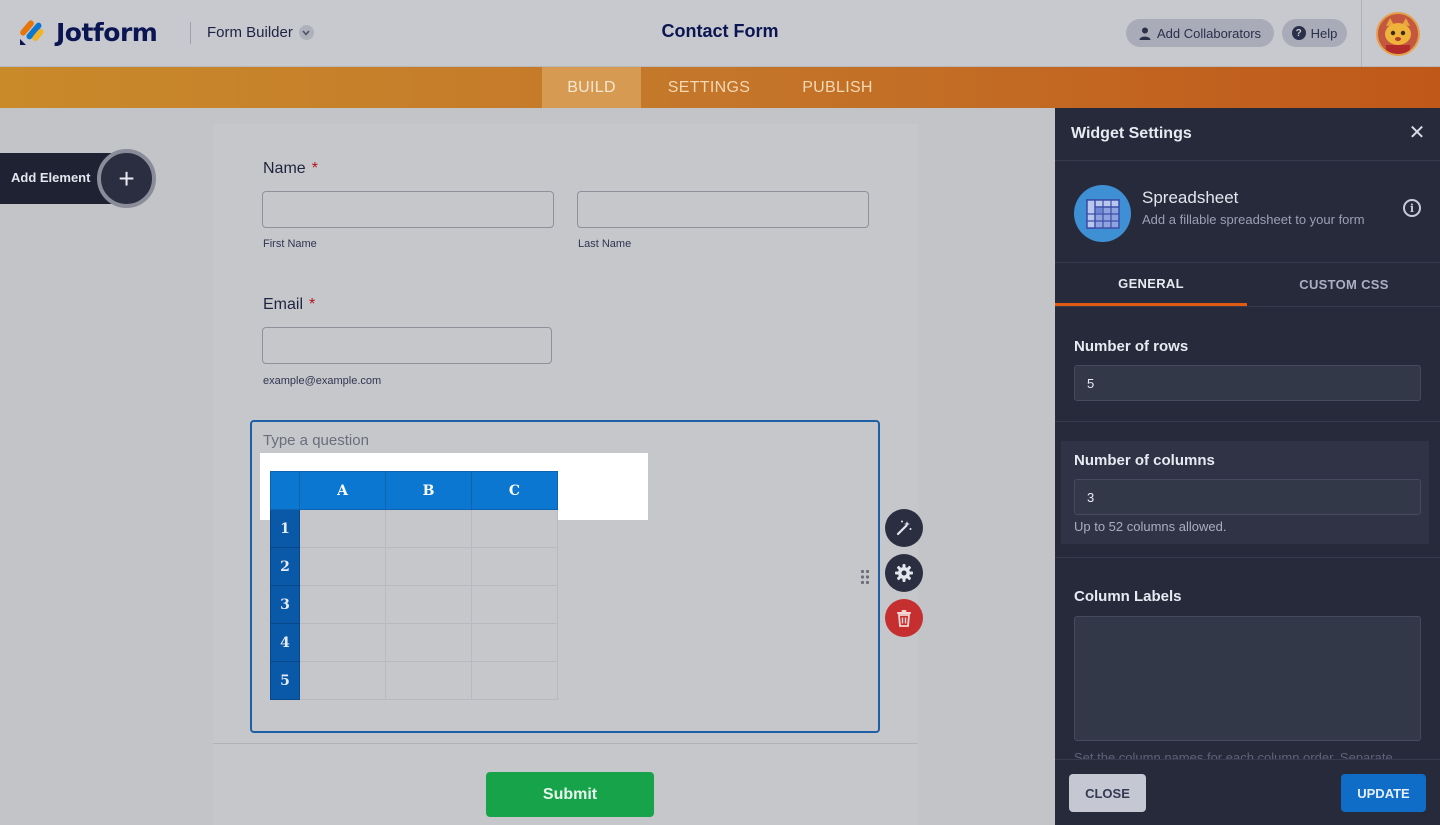 The image size is (1440, 825). What do you see at coordinates (190, 33) in the screenshot?
I see `header-divider` at bounding box center [190, 33].